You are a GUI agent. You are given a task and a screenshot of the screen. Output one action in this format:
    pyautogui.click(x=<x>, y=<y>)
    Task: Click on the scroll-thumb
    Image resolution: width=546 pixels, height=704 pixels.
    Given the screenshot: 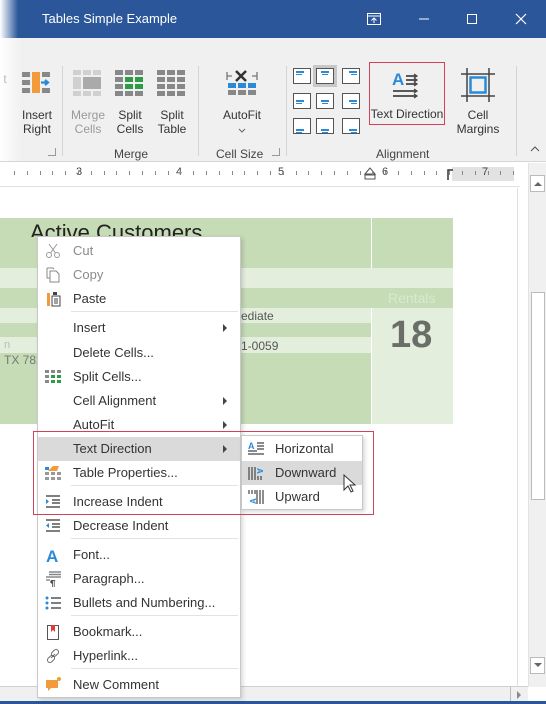 What is the action you would take?
    pyautogui.click(x=538, y=396)
    